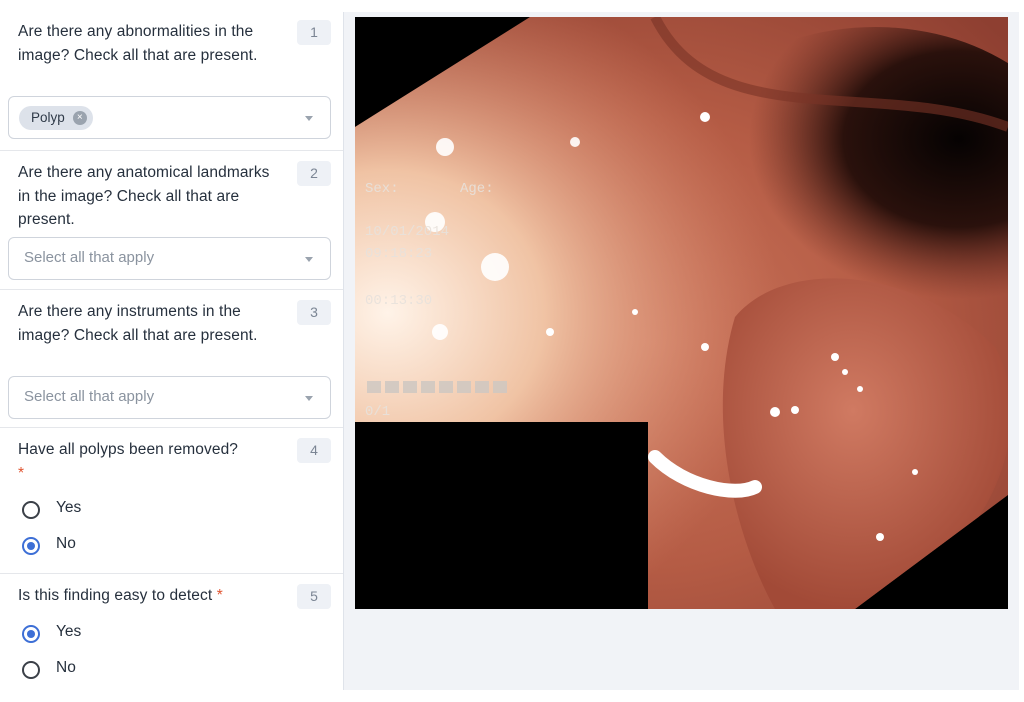  I want to click on overlay-time: 09:18:23, so click(398, 254).